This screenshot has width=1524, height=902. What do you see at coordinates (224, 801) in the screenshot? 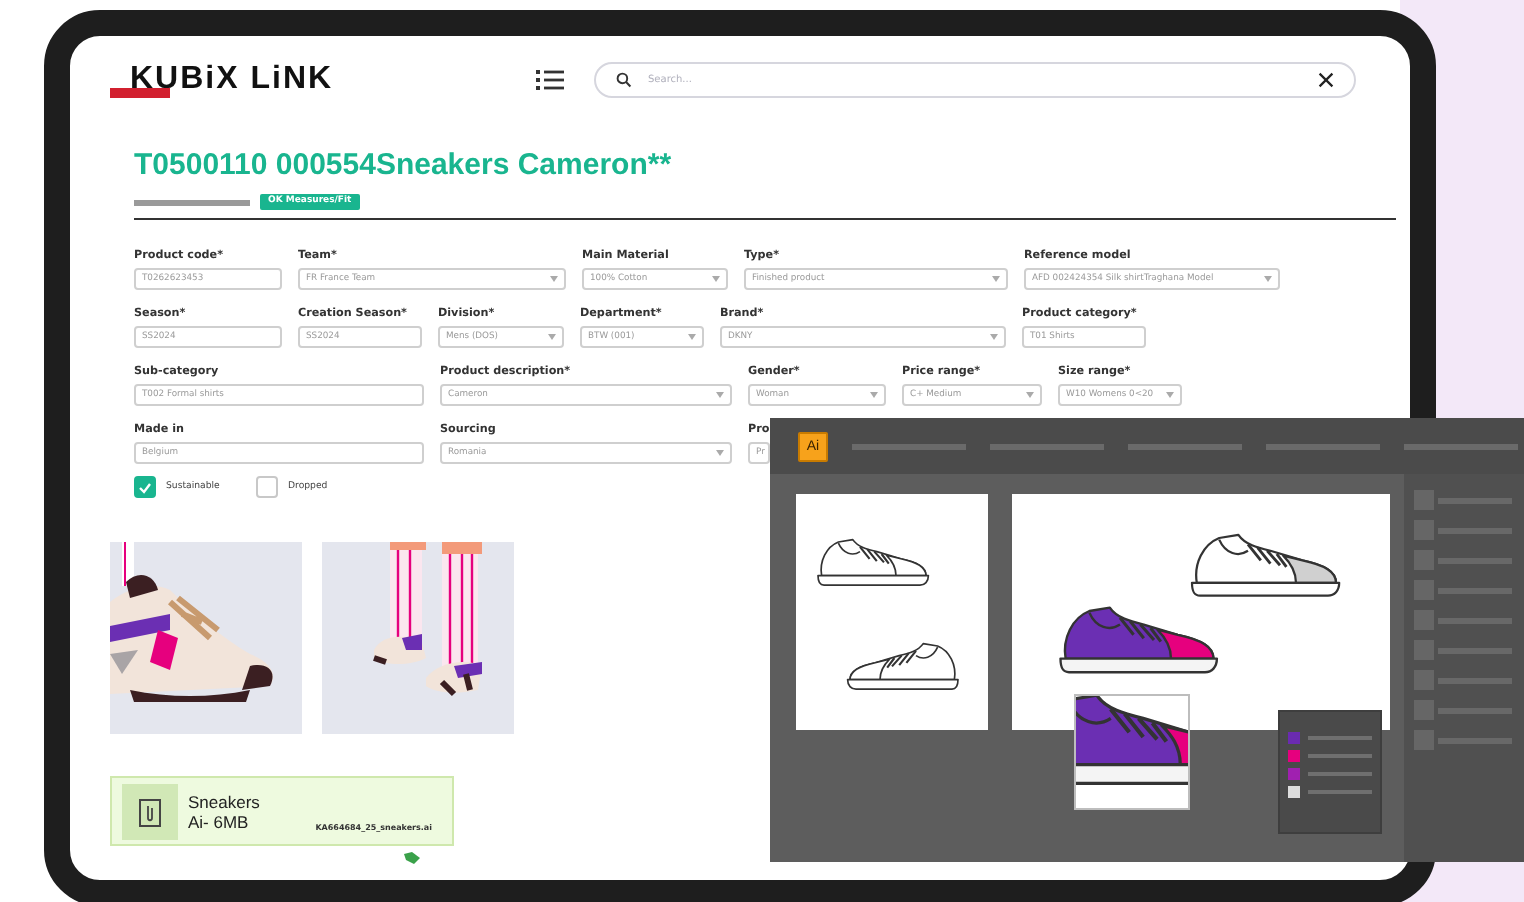
I see `file-name: Sneakers` at bounding box center [224, 801].